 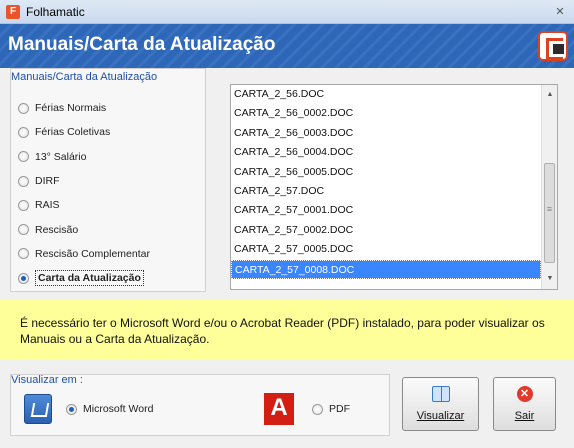 What do you see at coordinates (113, 181) in the screenshot?
I see `radio-dirf: DIRF` at bounding box center [113, 181].